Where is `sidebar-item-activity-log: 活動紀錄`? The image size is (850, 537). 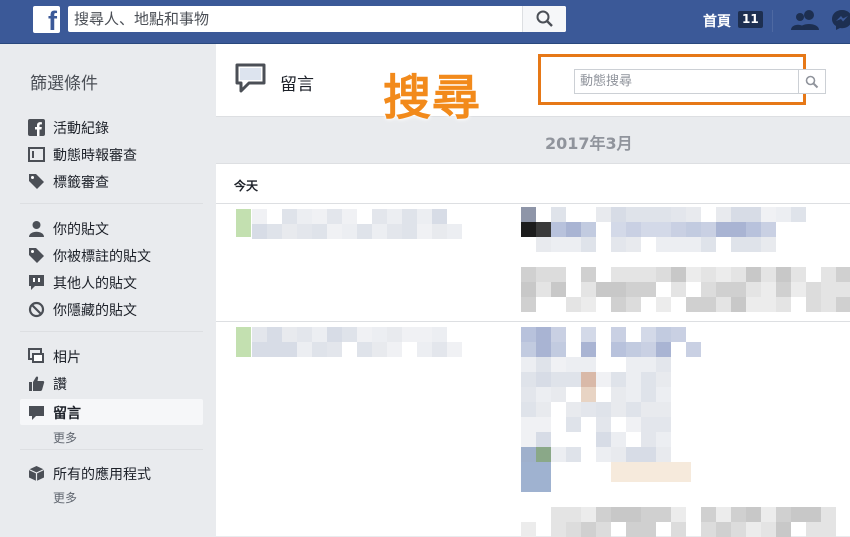
sidebar-item-activity-log: 活動紀錄 is located at coordinates (111, 127).